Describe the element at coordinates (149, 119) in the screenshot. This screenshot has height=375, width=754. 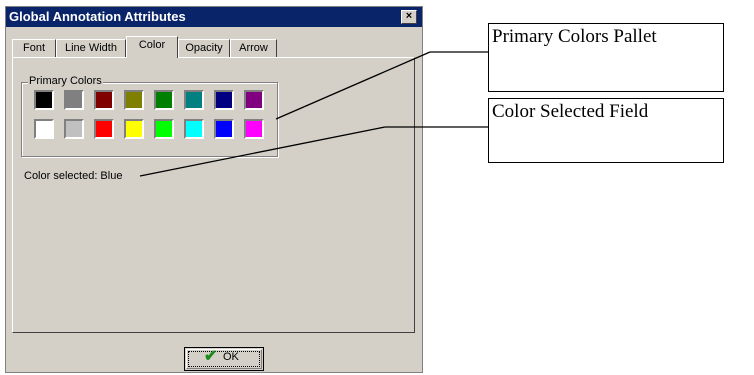
I see `primary-colors-group` at that location.